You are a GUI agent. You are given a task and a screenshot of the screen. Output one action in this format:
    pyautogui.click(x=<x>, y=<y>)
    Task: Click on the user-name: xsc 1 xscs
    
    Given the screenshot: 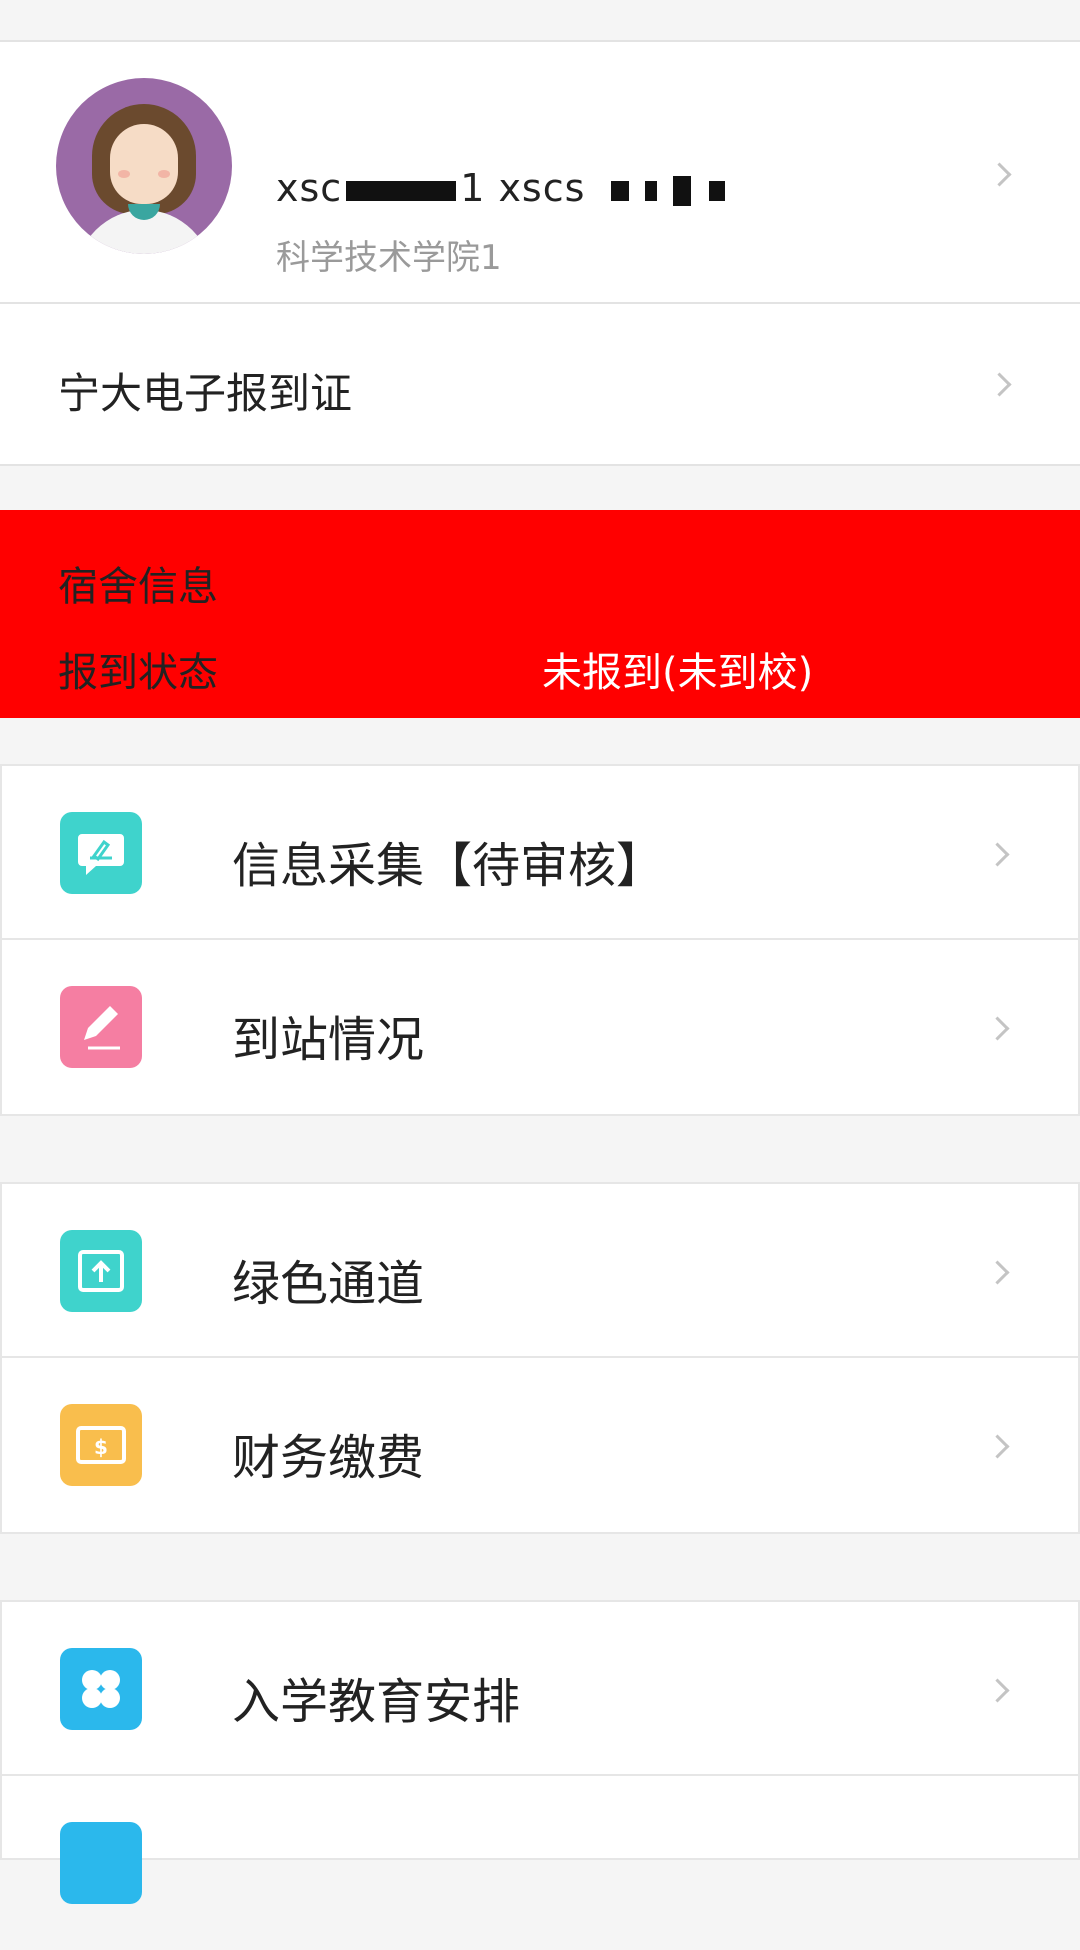 What is the action you would take?
    pyautogui.click(x=501, y=188)
    